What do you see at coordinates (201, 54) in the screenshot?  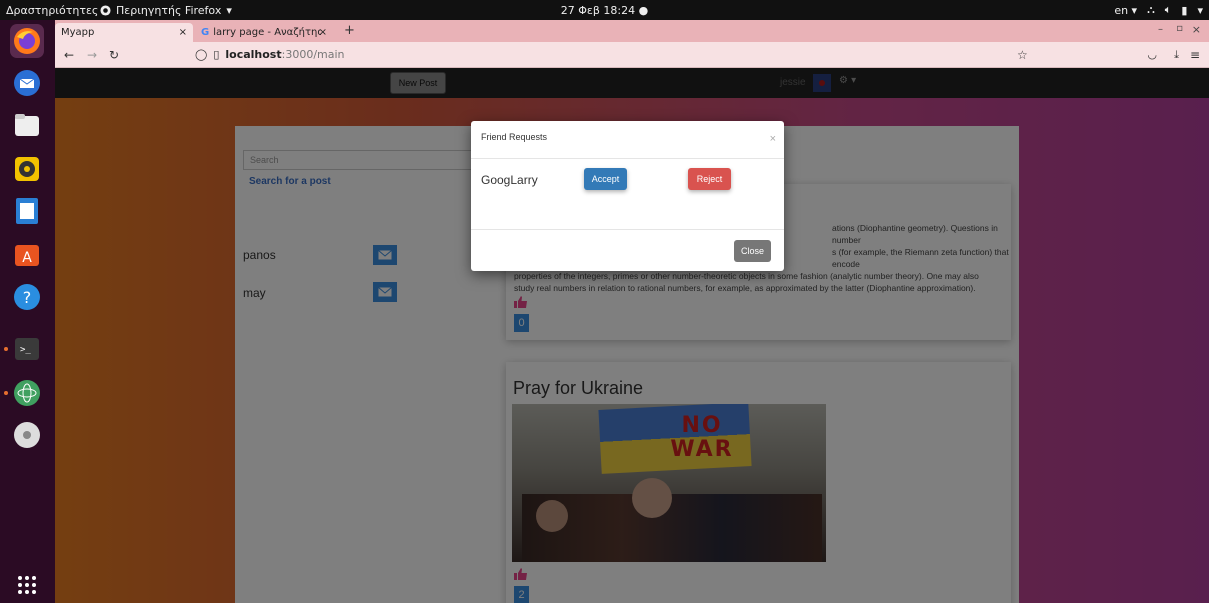 I see `shield-icon: ◯` at bounding box center [201, 54].